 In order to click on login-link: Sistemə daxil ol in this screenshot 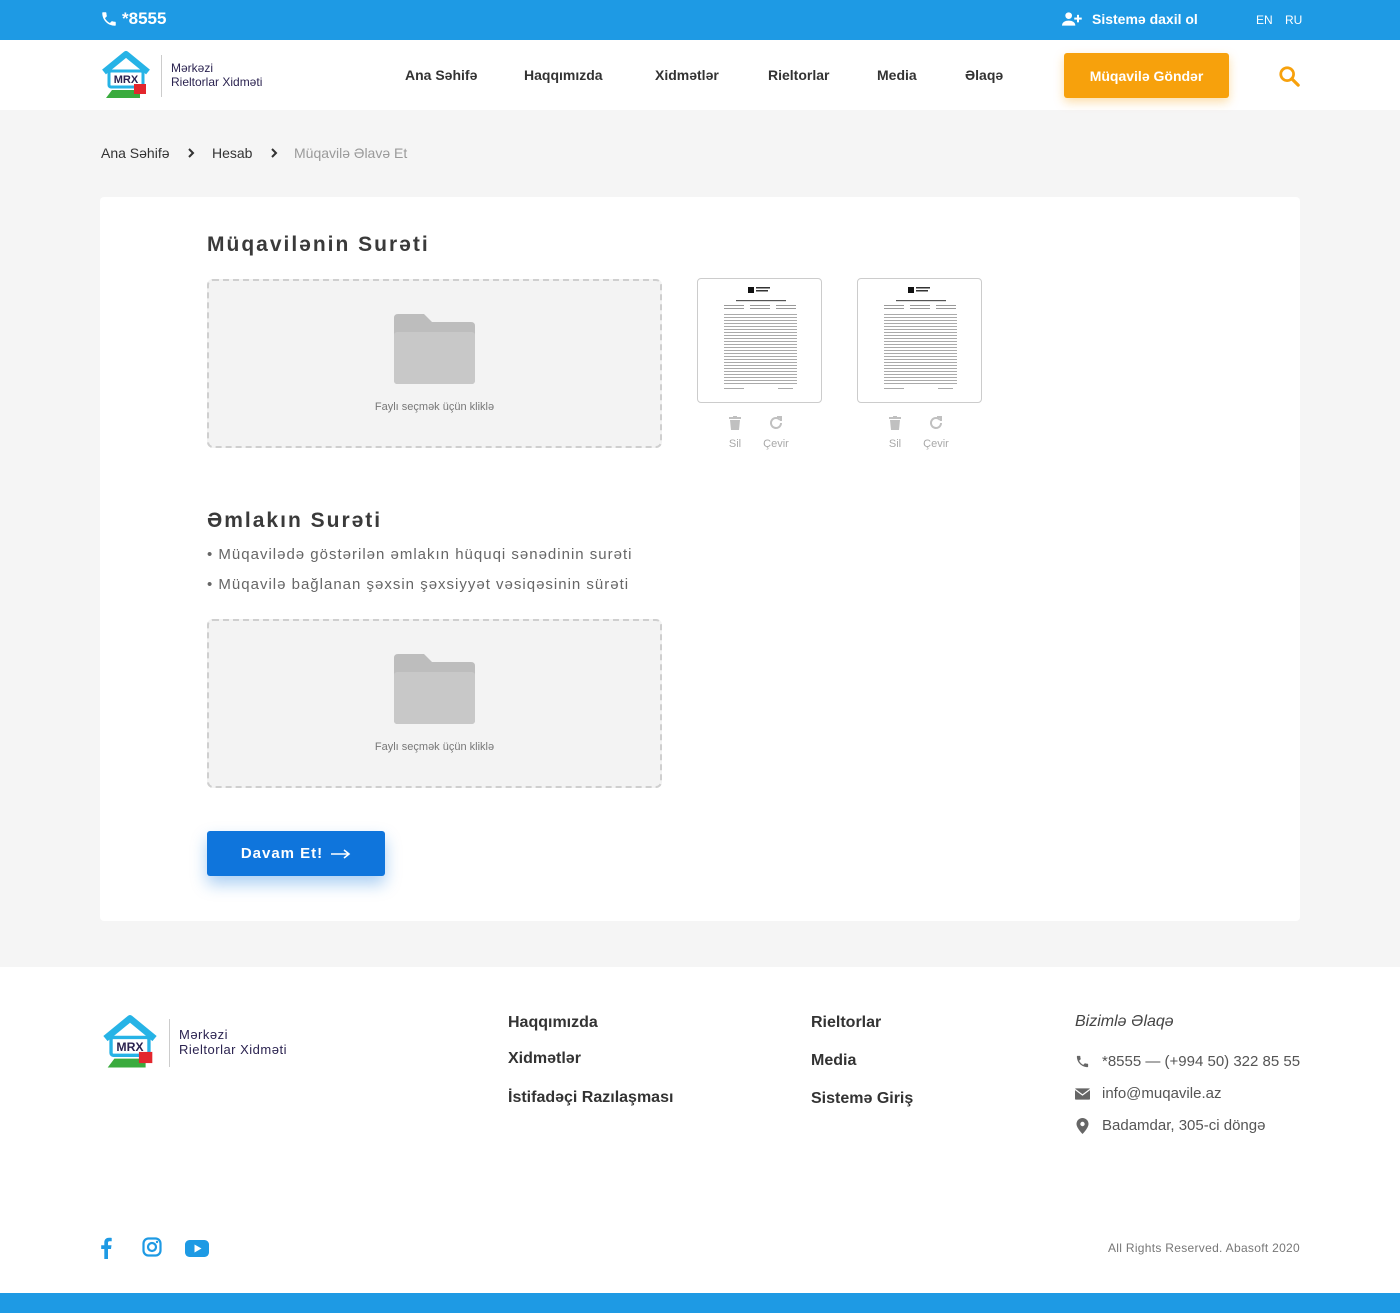, I will do `click(1130, 19)`.